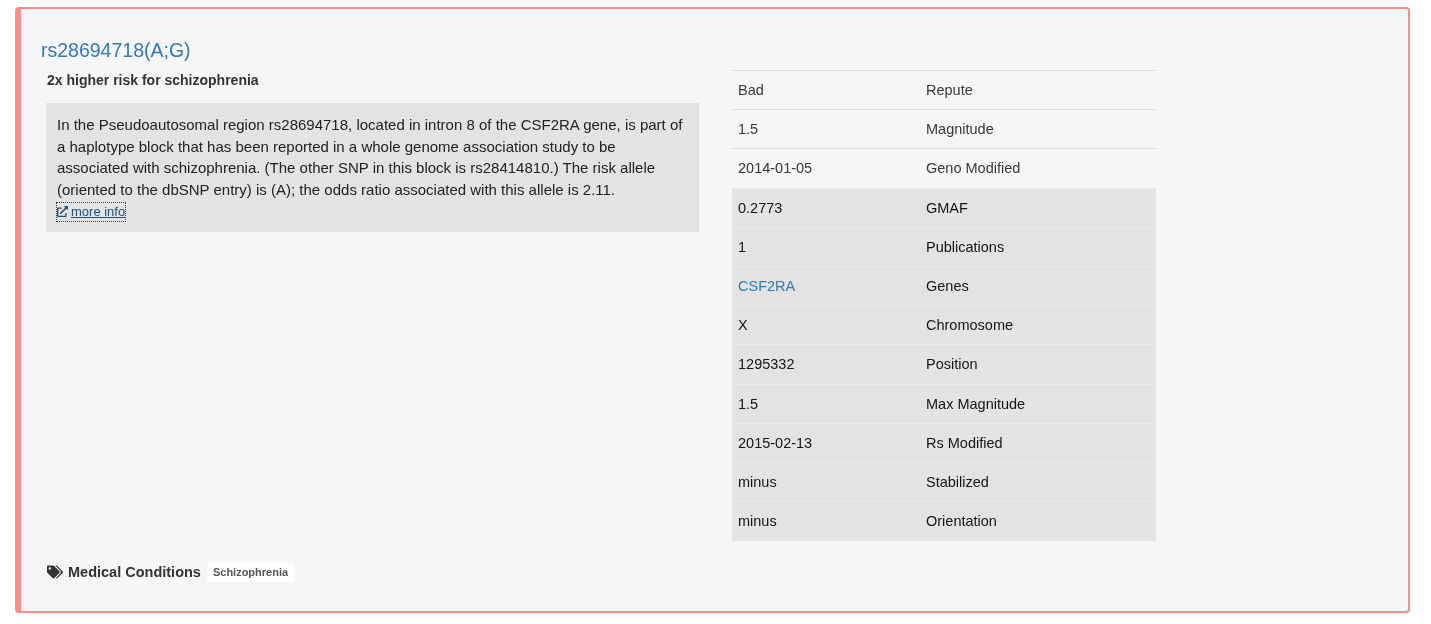 This screenshot has width=1431, height=624. What do you see at coordinates (1038, 208) in the screenshot?
I see `table-cell: GMAF` at bounding box center [1038, 208].